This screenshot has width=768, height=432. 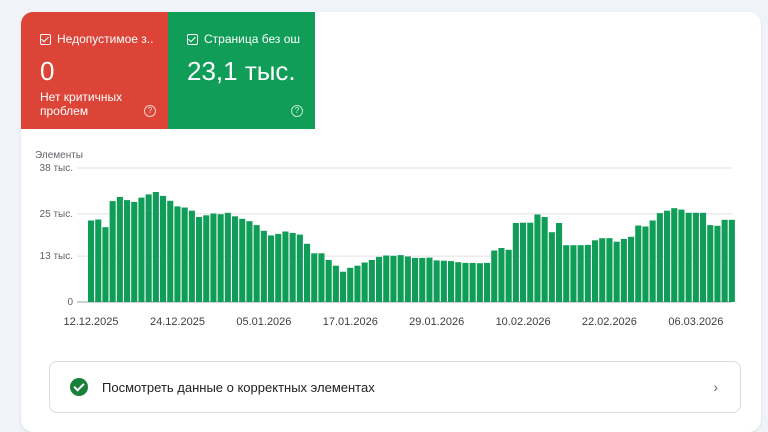 What do you see at coordinates (56, 168) in the screenshot?
I see `y-tick-label: 38 тыс.` at bounding box center [56, 168].